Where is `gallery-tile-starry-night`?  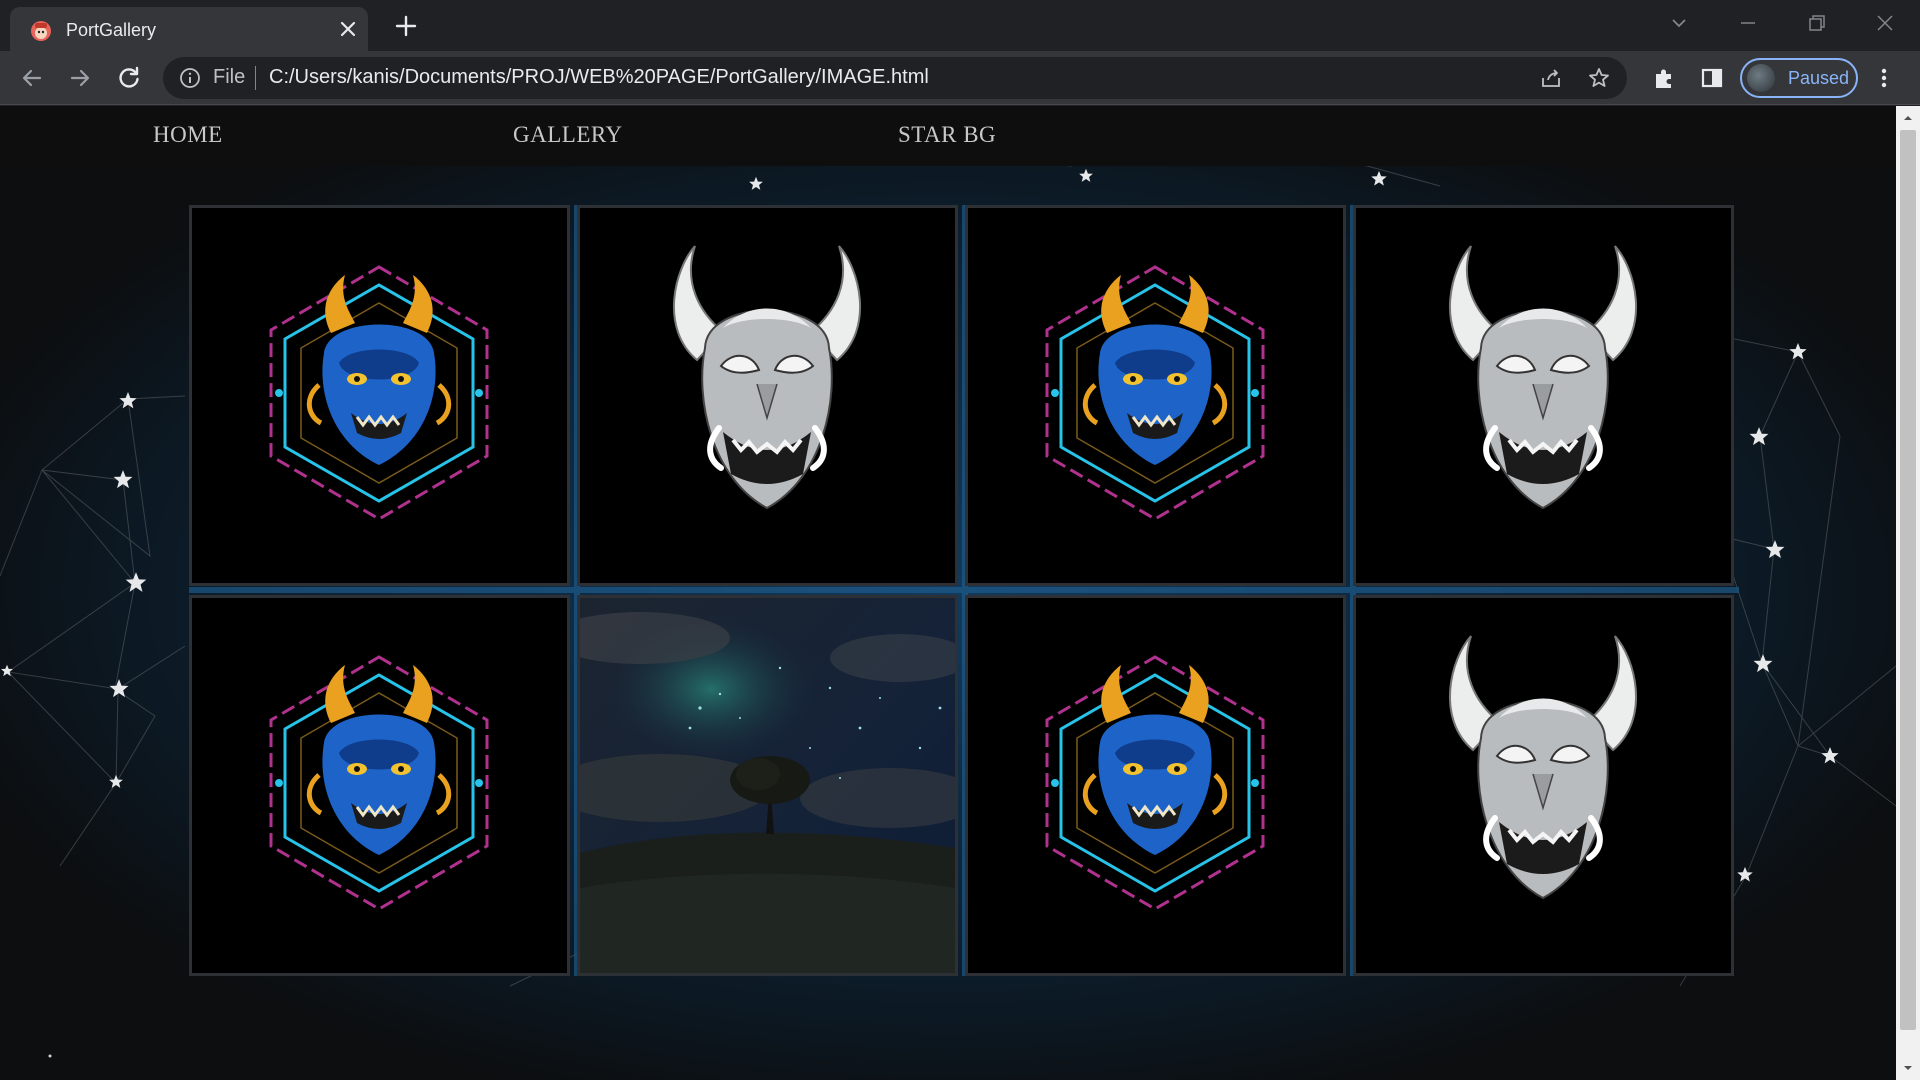
gallery-tile-starry-night is located at coordinates (767, 785).